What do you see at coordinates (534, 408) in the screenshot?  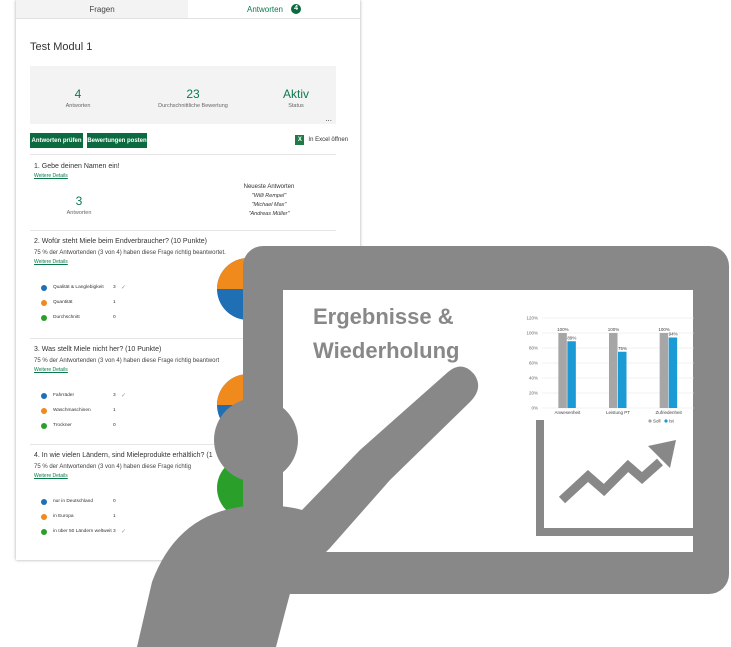 I see `y-tick-label: 0%` at bounding box center [534, 408].